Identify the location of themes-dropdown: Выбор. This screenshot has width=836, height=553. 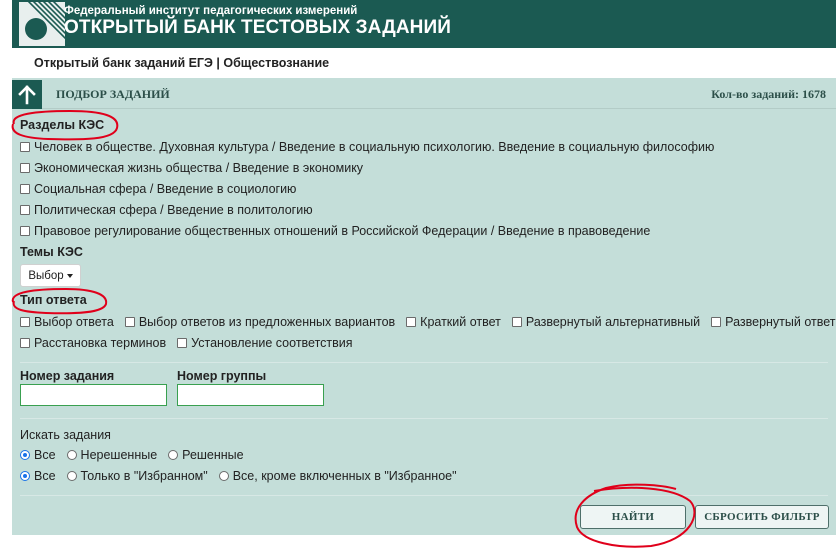
(50, 275).